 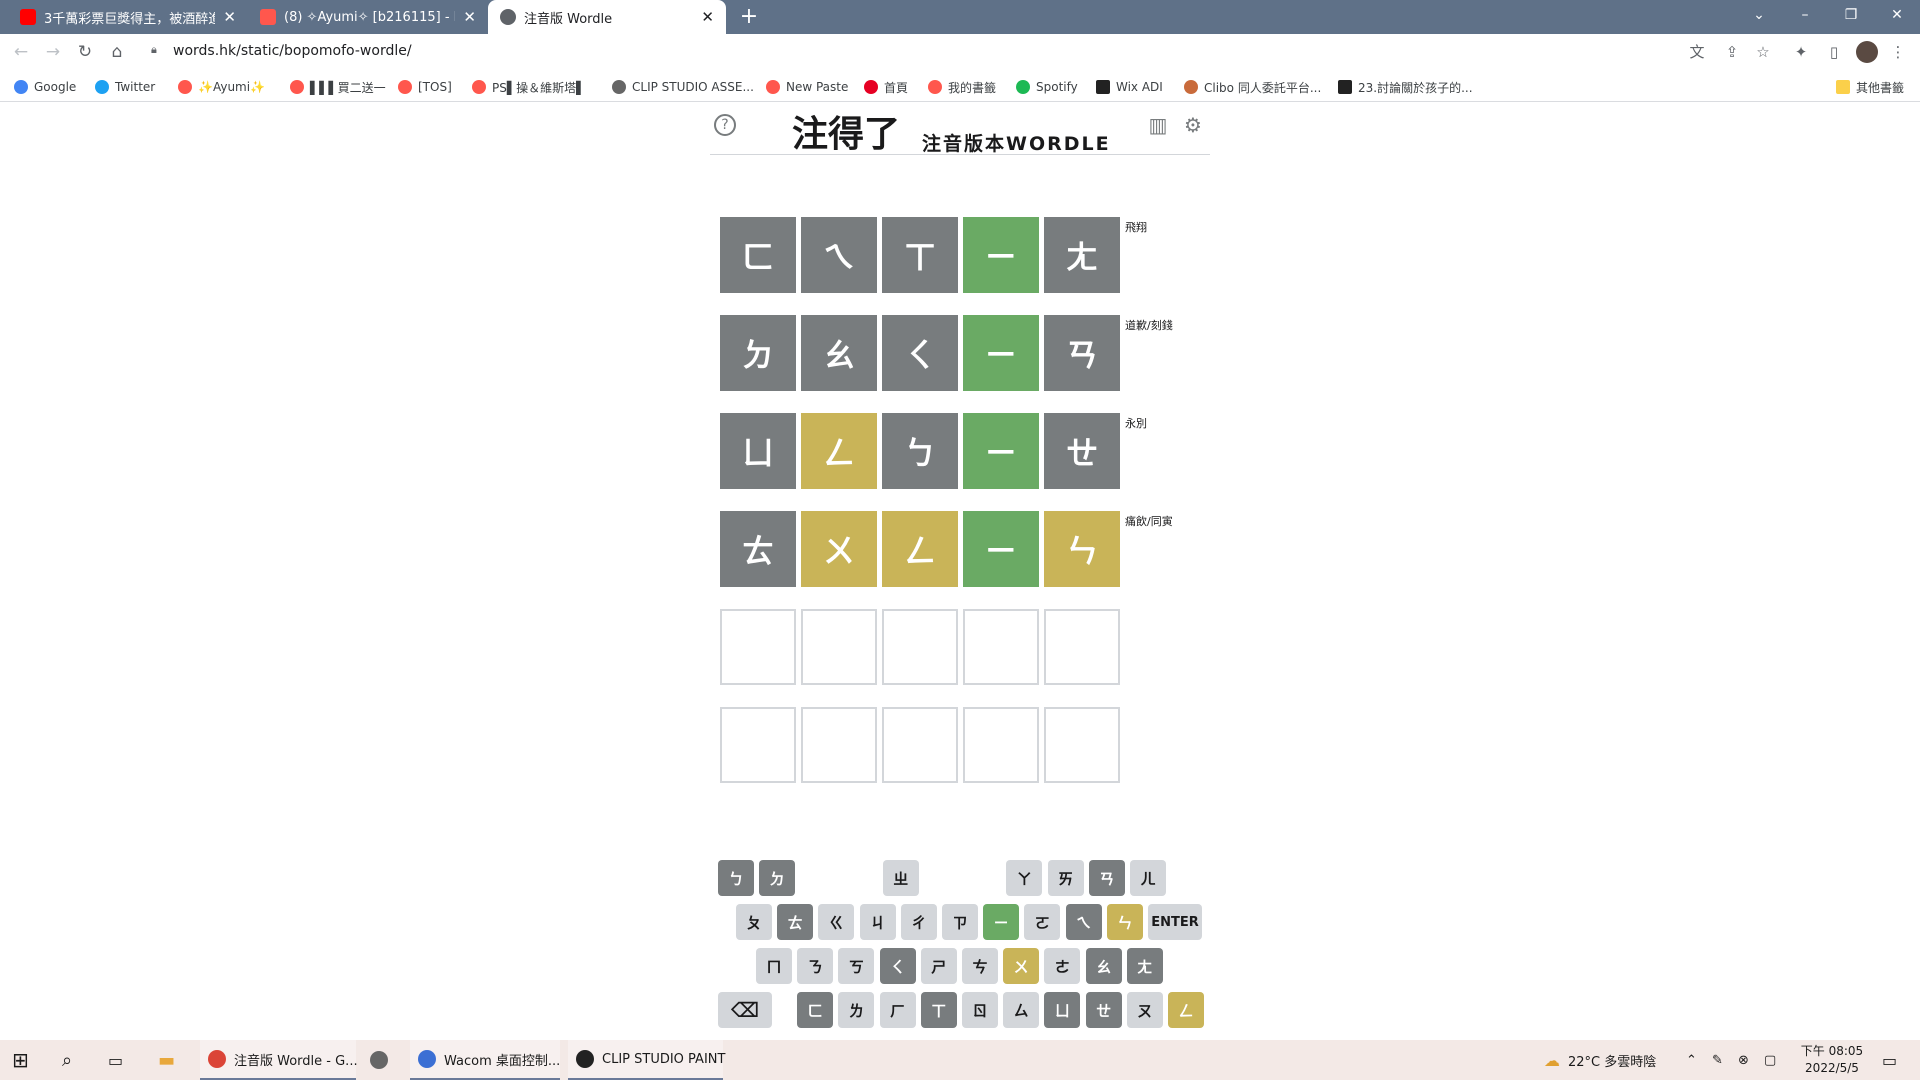 What do you see at coordinates (1867, 52) in the screenshot?
I see `profile-avatar` at bounding box center [1867, 52].